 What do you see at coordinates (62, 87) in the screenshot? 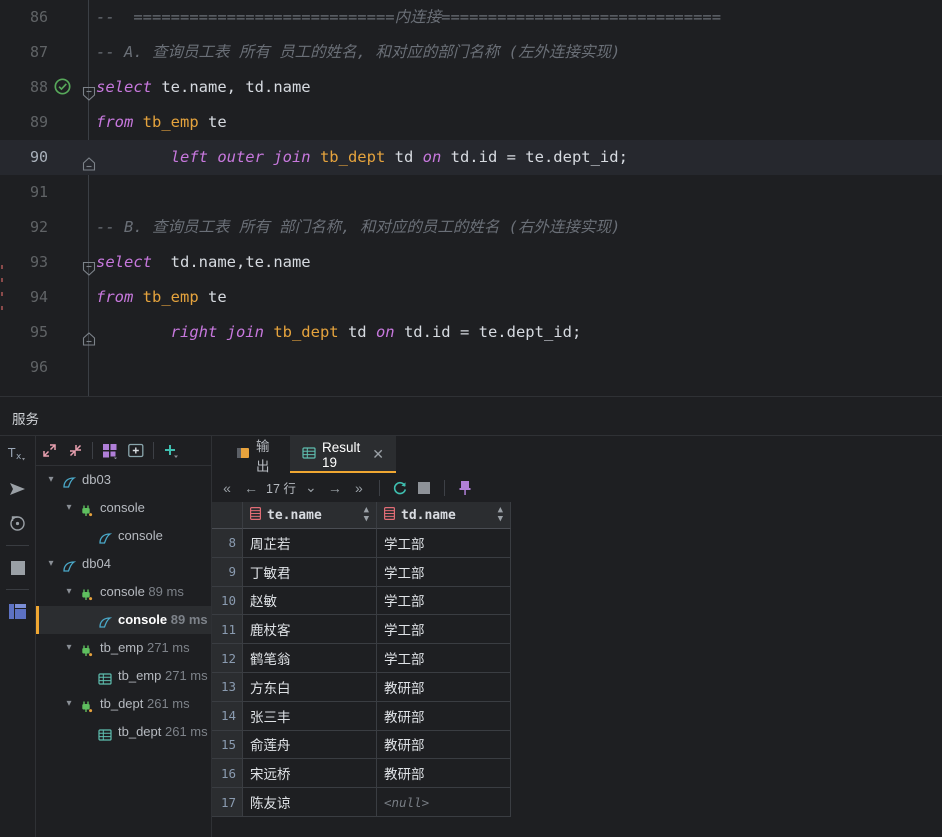
I see `run-success-check-icon` at bounding box center [62, 87].